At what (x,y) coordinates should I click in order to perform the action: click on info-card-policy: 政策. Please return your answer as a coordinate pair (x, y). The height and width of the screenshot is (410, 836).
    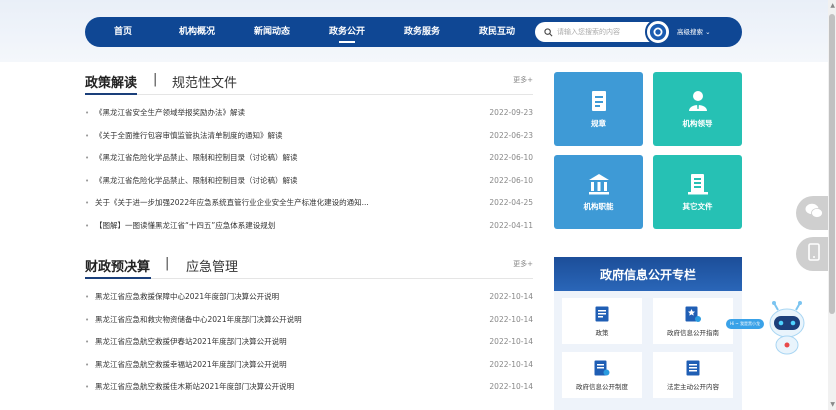
    Looking at the image, I should click on (602, 321).